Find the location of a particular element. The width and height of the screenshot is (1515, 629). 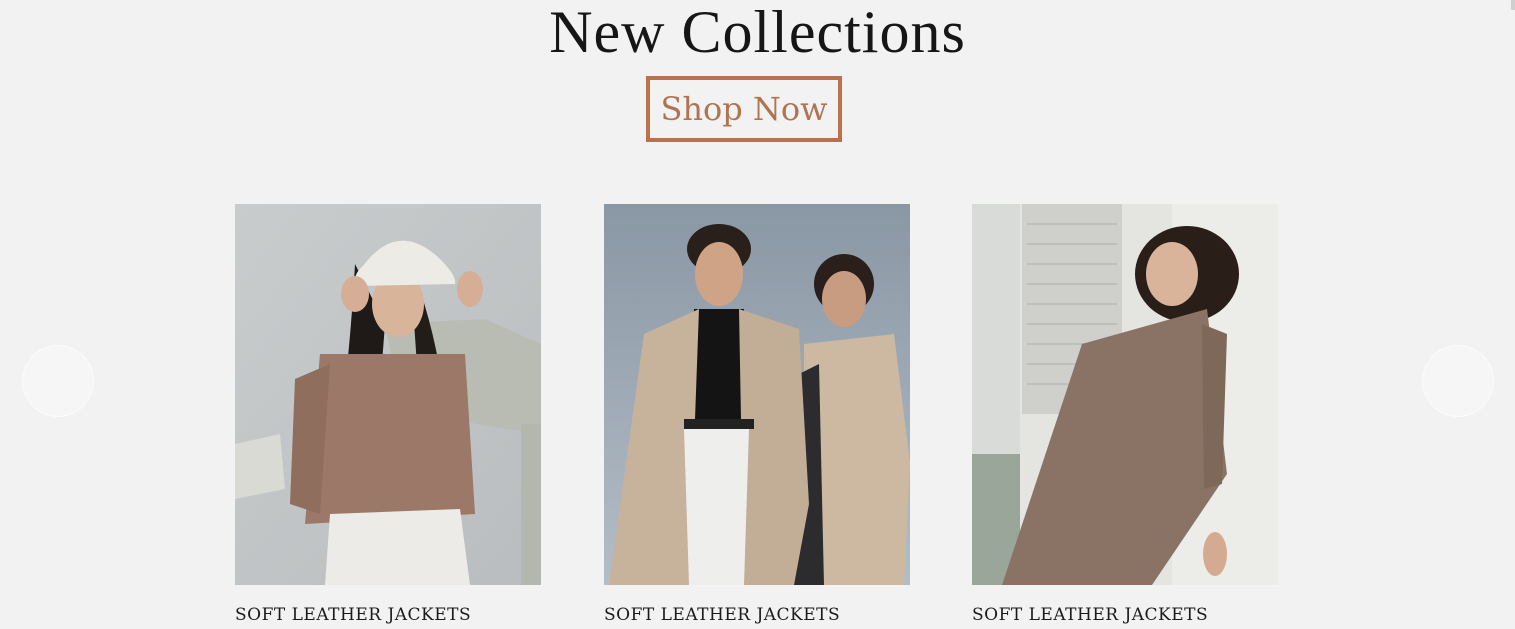

photo-woman-plaid-suit is located at coordinates (1125, 394).